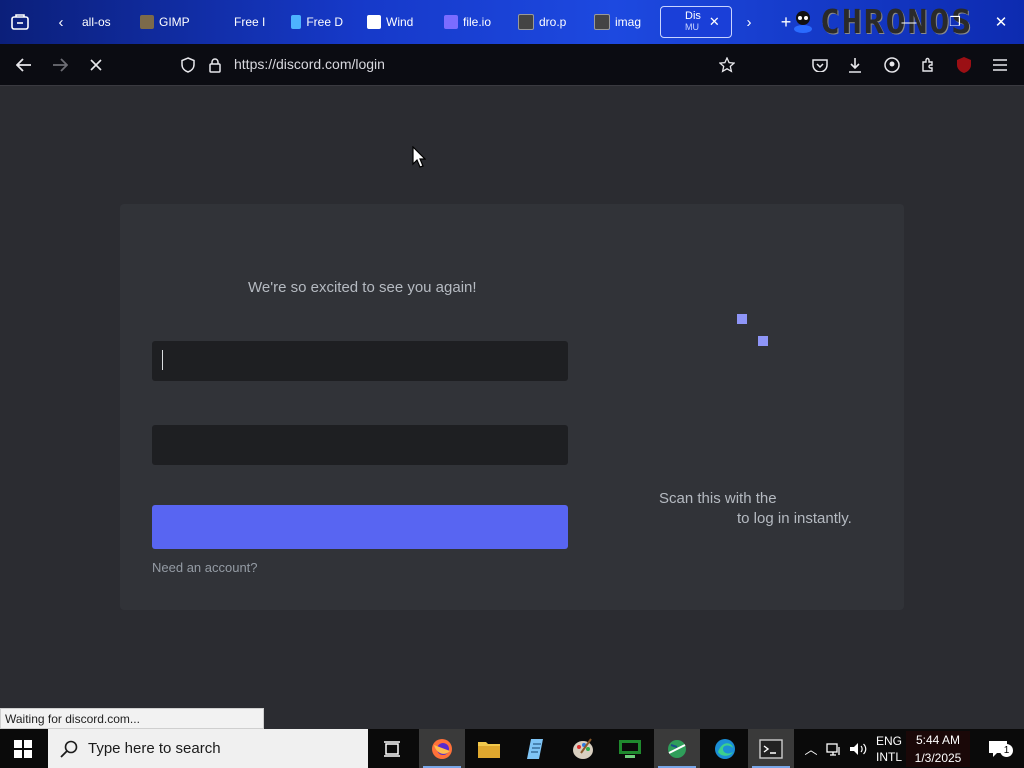  I want to click on login-button, so click(360, 527).